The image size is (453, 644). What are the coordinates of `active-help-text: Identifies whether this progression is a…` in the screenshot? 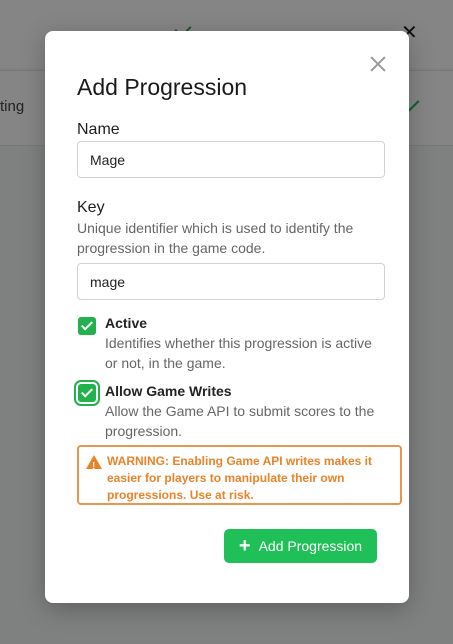 It's located at (238, 353).